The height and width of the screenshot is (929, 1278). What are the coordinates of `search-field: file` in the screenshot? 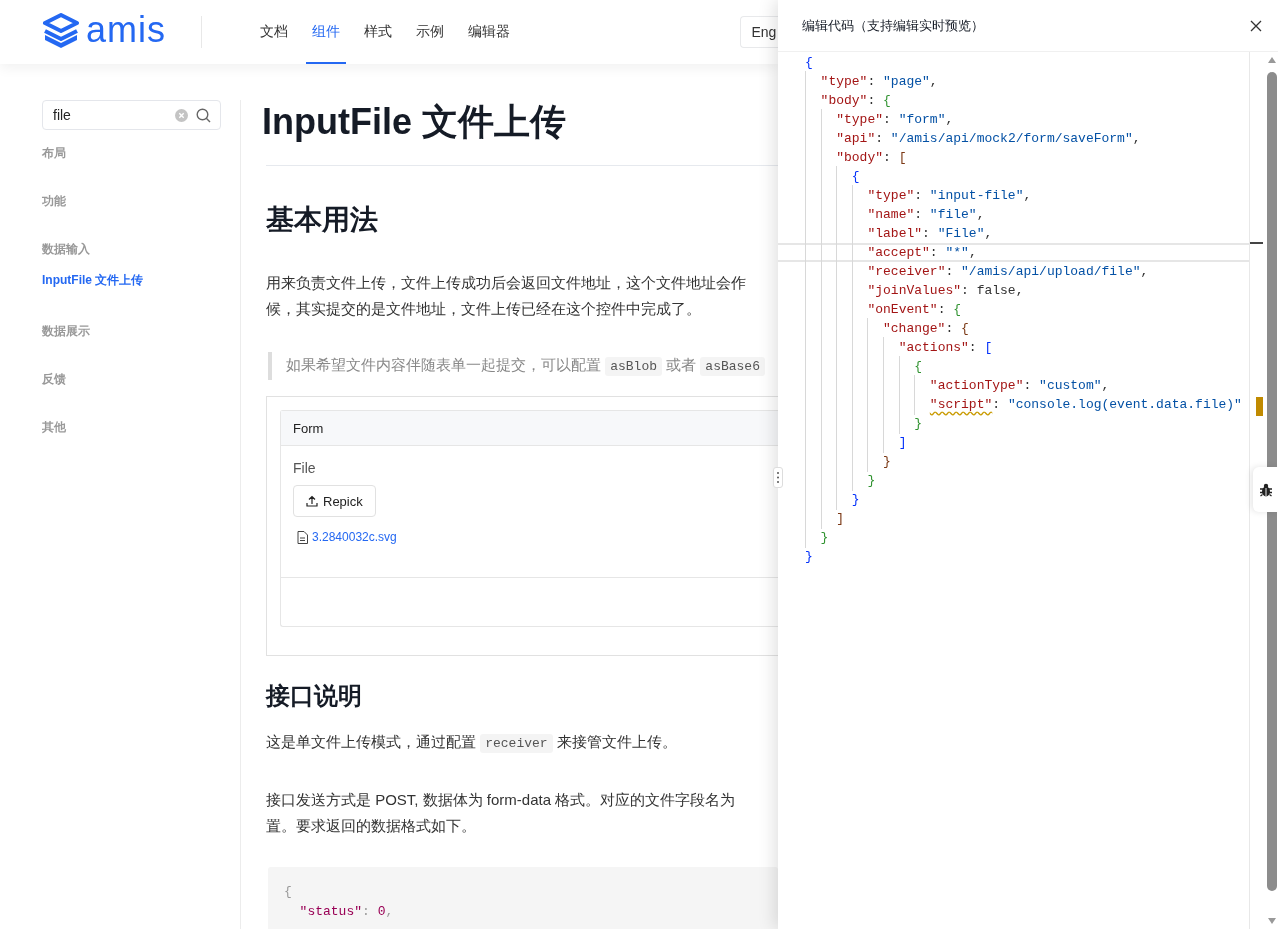 It's located at (131, 115).